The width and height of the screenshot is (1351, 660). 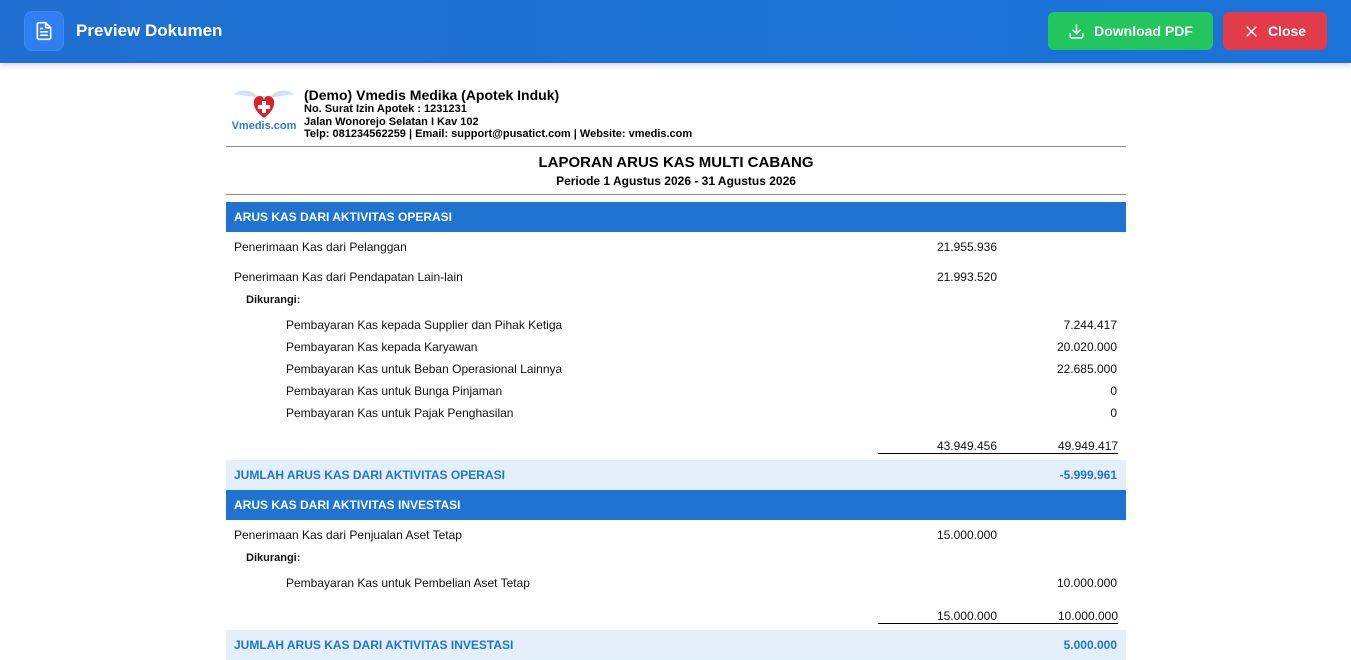 What do you see at coordinates (1251, 31) in the screenshot?
I see `close-icon` at bounding box center [1251, 31].